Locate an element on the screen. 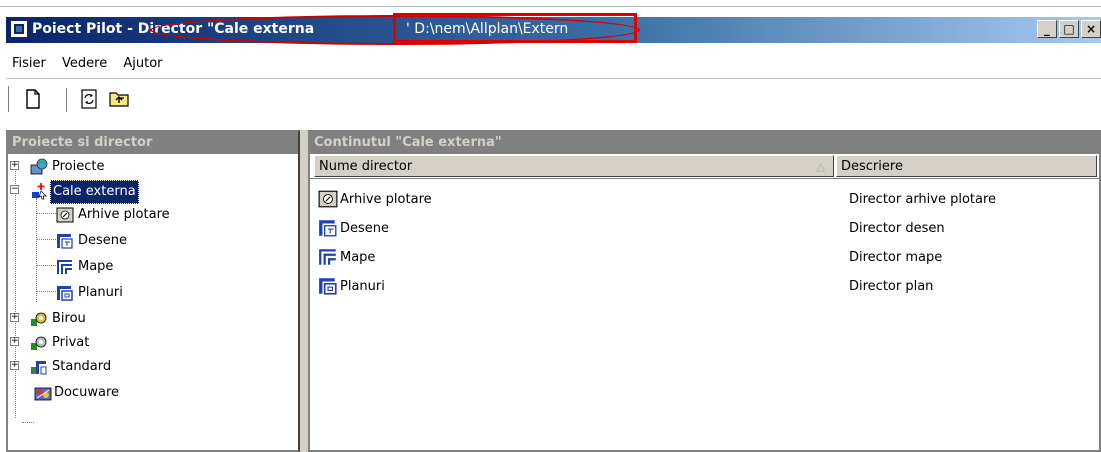 This screenshot has height=452, width=1101. maximize-button: □ is located at coordinates (1069, 29).